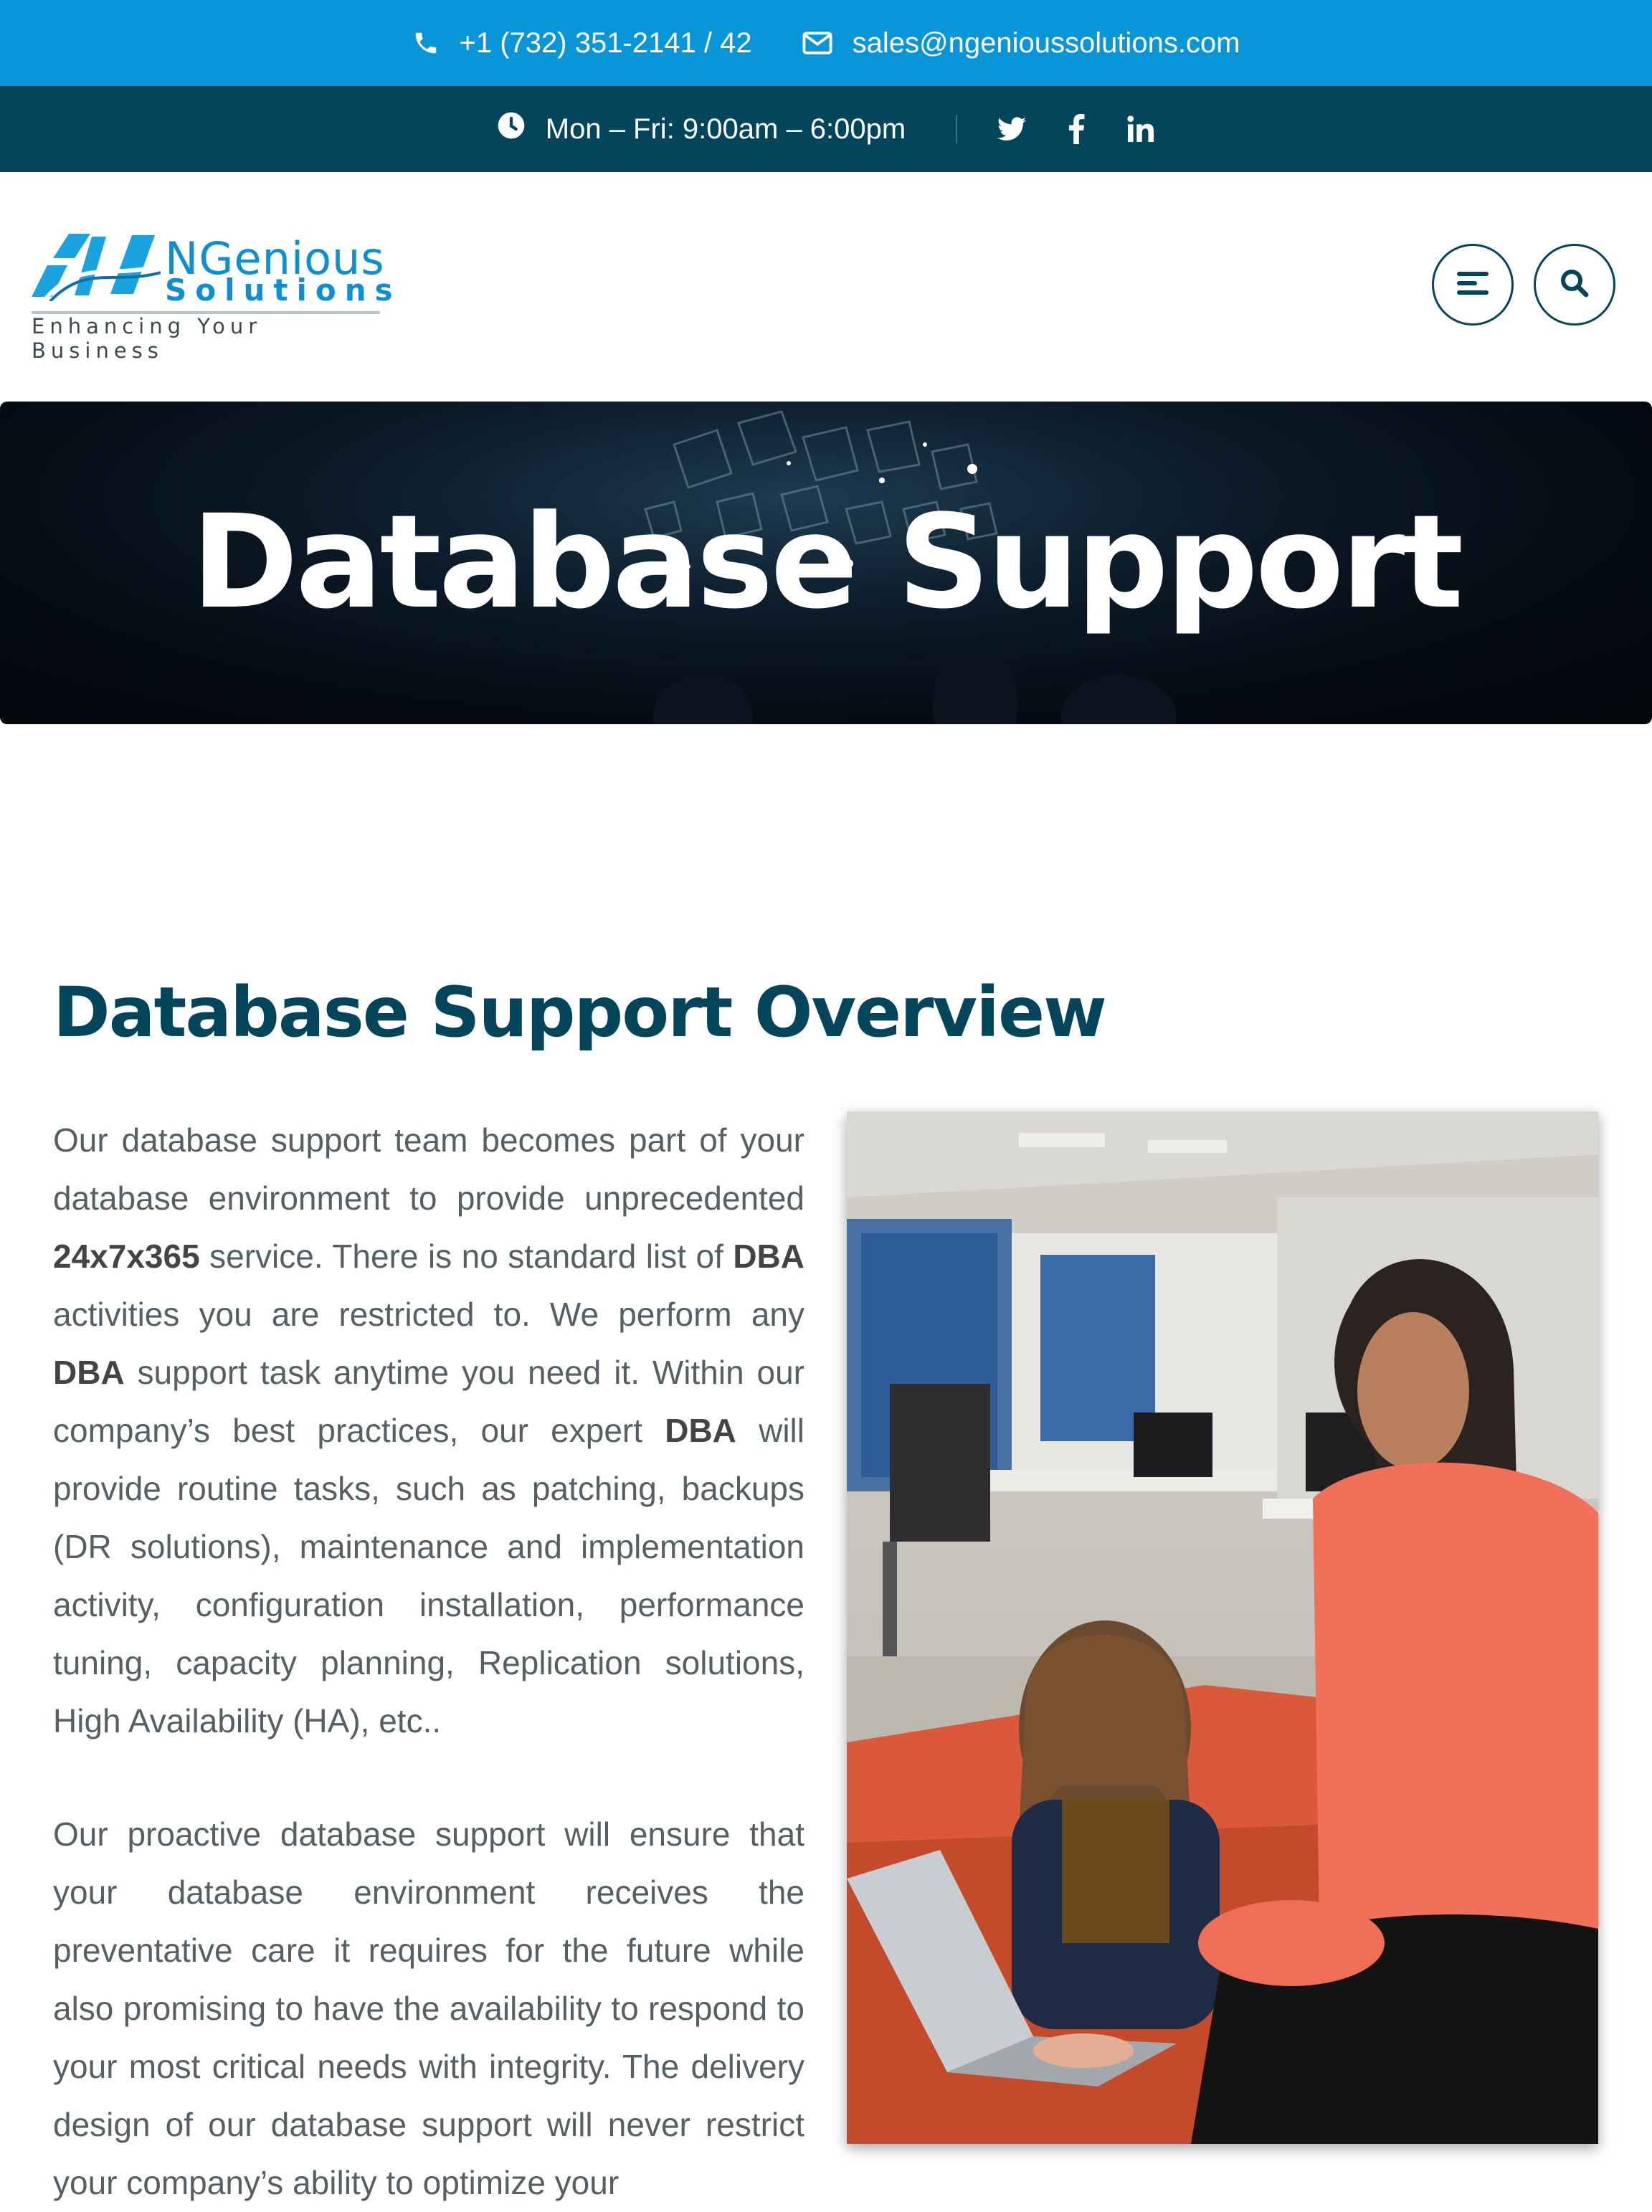 Image resolution: width=1652 pixels, height=2212 pixels. I want to click on business-hours: Mon – Fri: 9:00am – 6:00pm, so click(701, 129).